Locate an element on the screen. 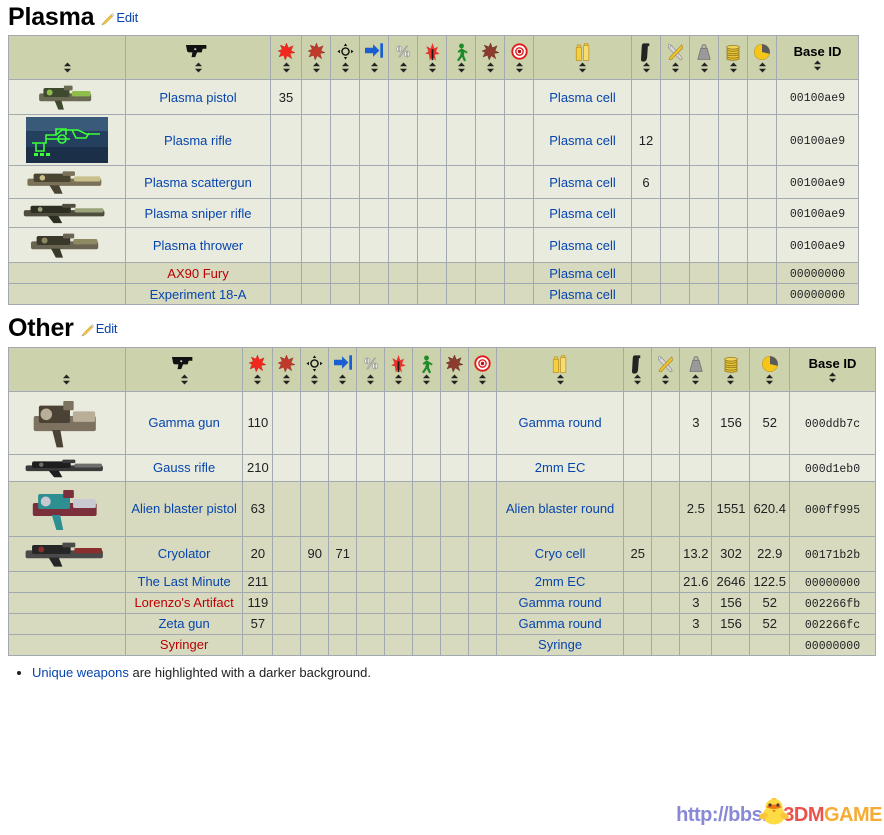 This screenshot has height=835, width=884. edit-section-link-plasma: Edit is located at coordinates (119, 18).